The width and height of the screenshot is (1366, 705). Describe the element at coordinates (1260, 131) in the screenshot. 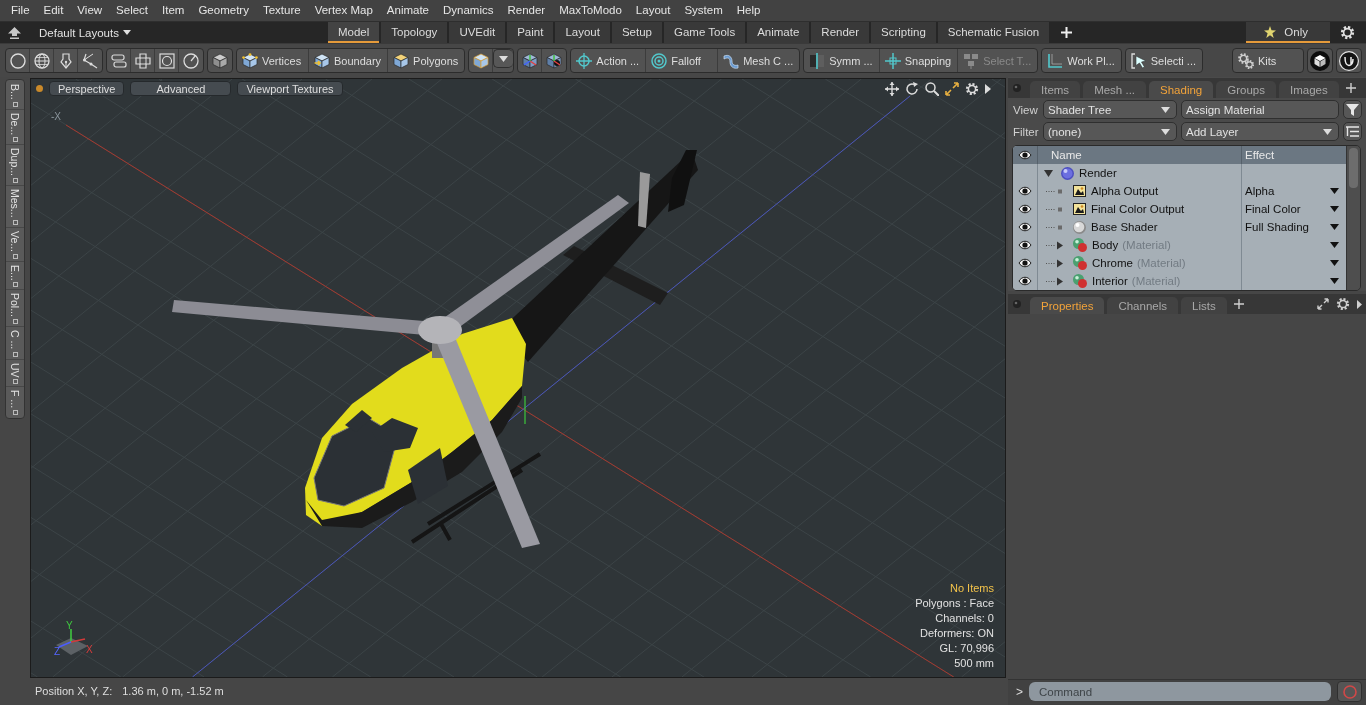

I see `add-layer-dropdown: Add Layer` at that location.